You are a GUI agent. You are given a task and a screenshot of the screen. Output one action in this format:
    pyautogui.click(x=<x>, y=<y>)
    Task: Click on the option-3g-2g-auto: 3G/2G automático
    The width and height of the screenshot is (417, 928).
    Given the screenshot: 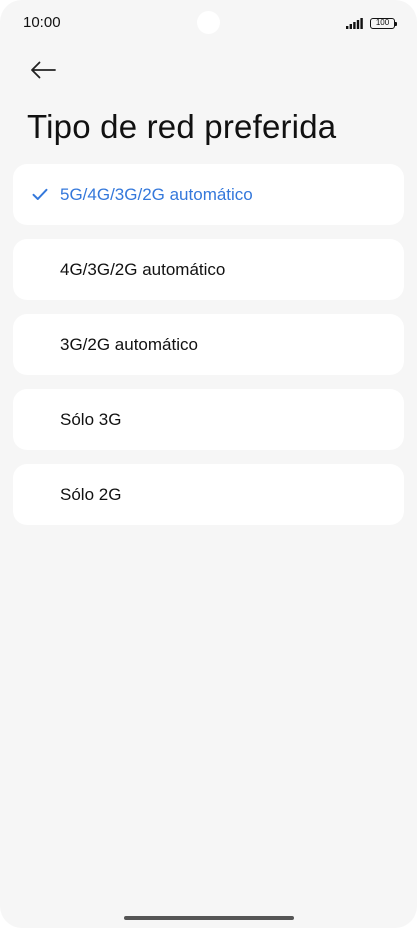 What is the action you would take?
    pyautogui.click(x=208, y=344)
    